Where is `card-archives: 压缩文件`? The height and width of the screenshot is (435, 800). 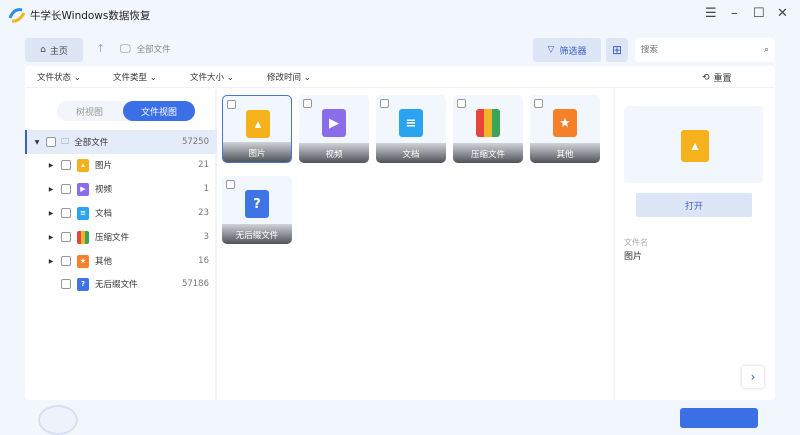
card-archives: 压缩文件 is located at coordinates (488, 129).